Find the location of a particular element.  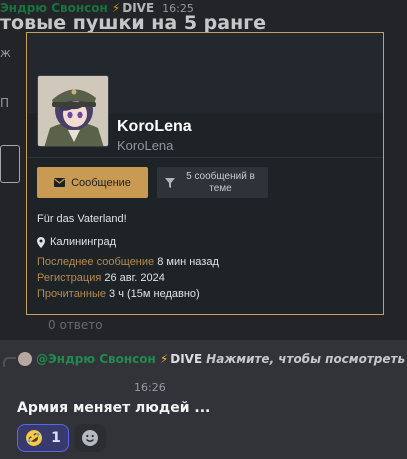

stat-key: Регистрация is located at coordinates (69, 278).